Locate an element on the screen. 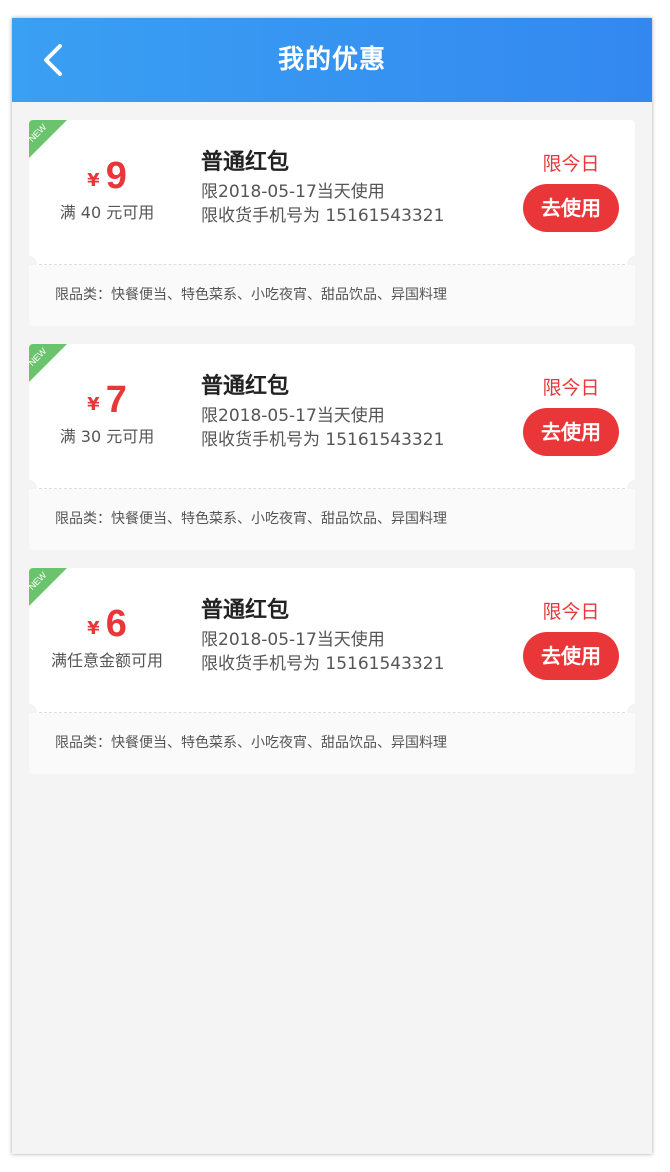 Image resolution: width=670 pixels, height=1172 pixels. coupon-amount-block: ¥6 满任意金额可用 is located at coordinates (107, 633).